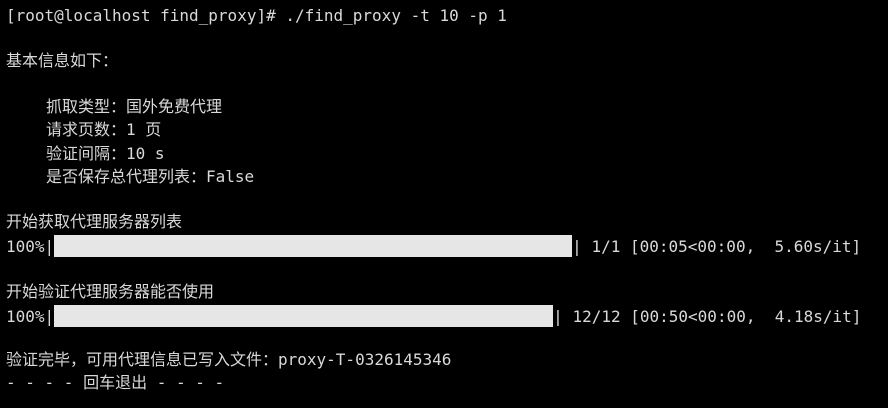 This screenshot has width=888, height=408. What do you see at coordinates (30, 316) in the screenshot?
I see `task2-percent-label: 100%|` at bounding box center [30, 316].